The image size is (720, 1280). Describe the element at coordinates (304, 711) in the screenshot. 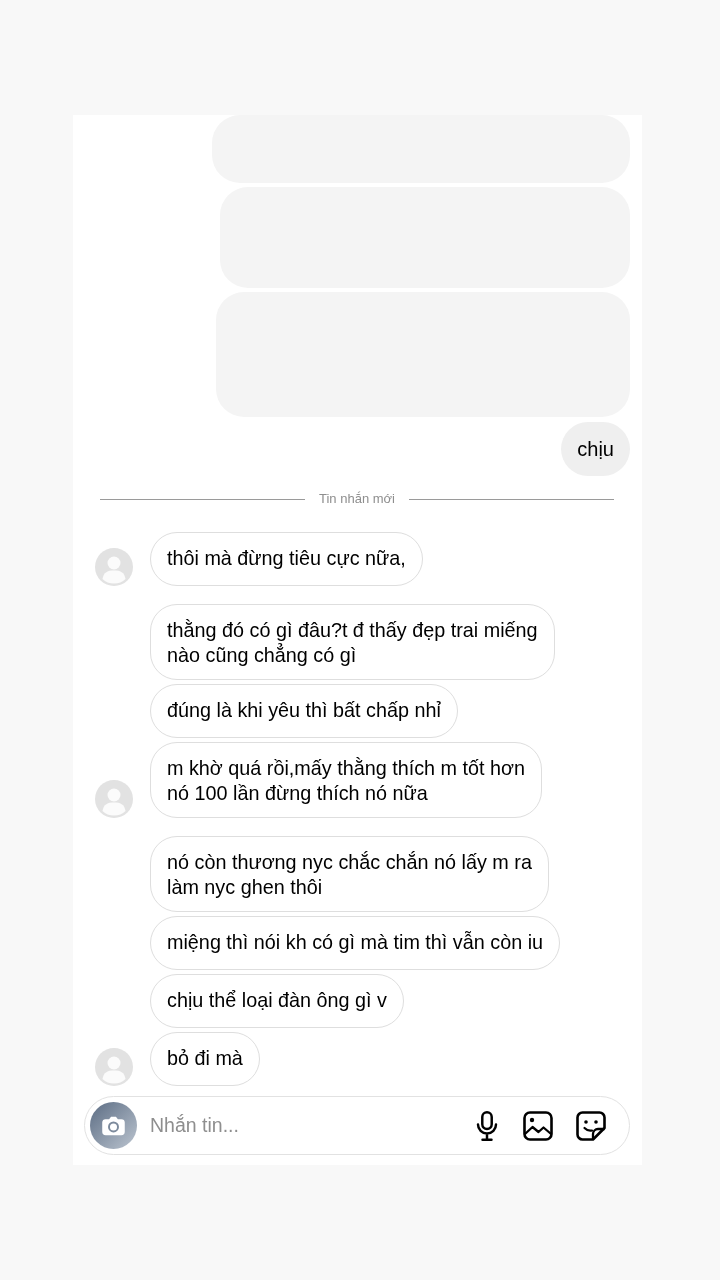

I see `received-message: đúng là khi yêu thì bất chấp nhỉ` at that location.